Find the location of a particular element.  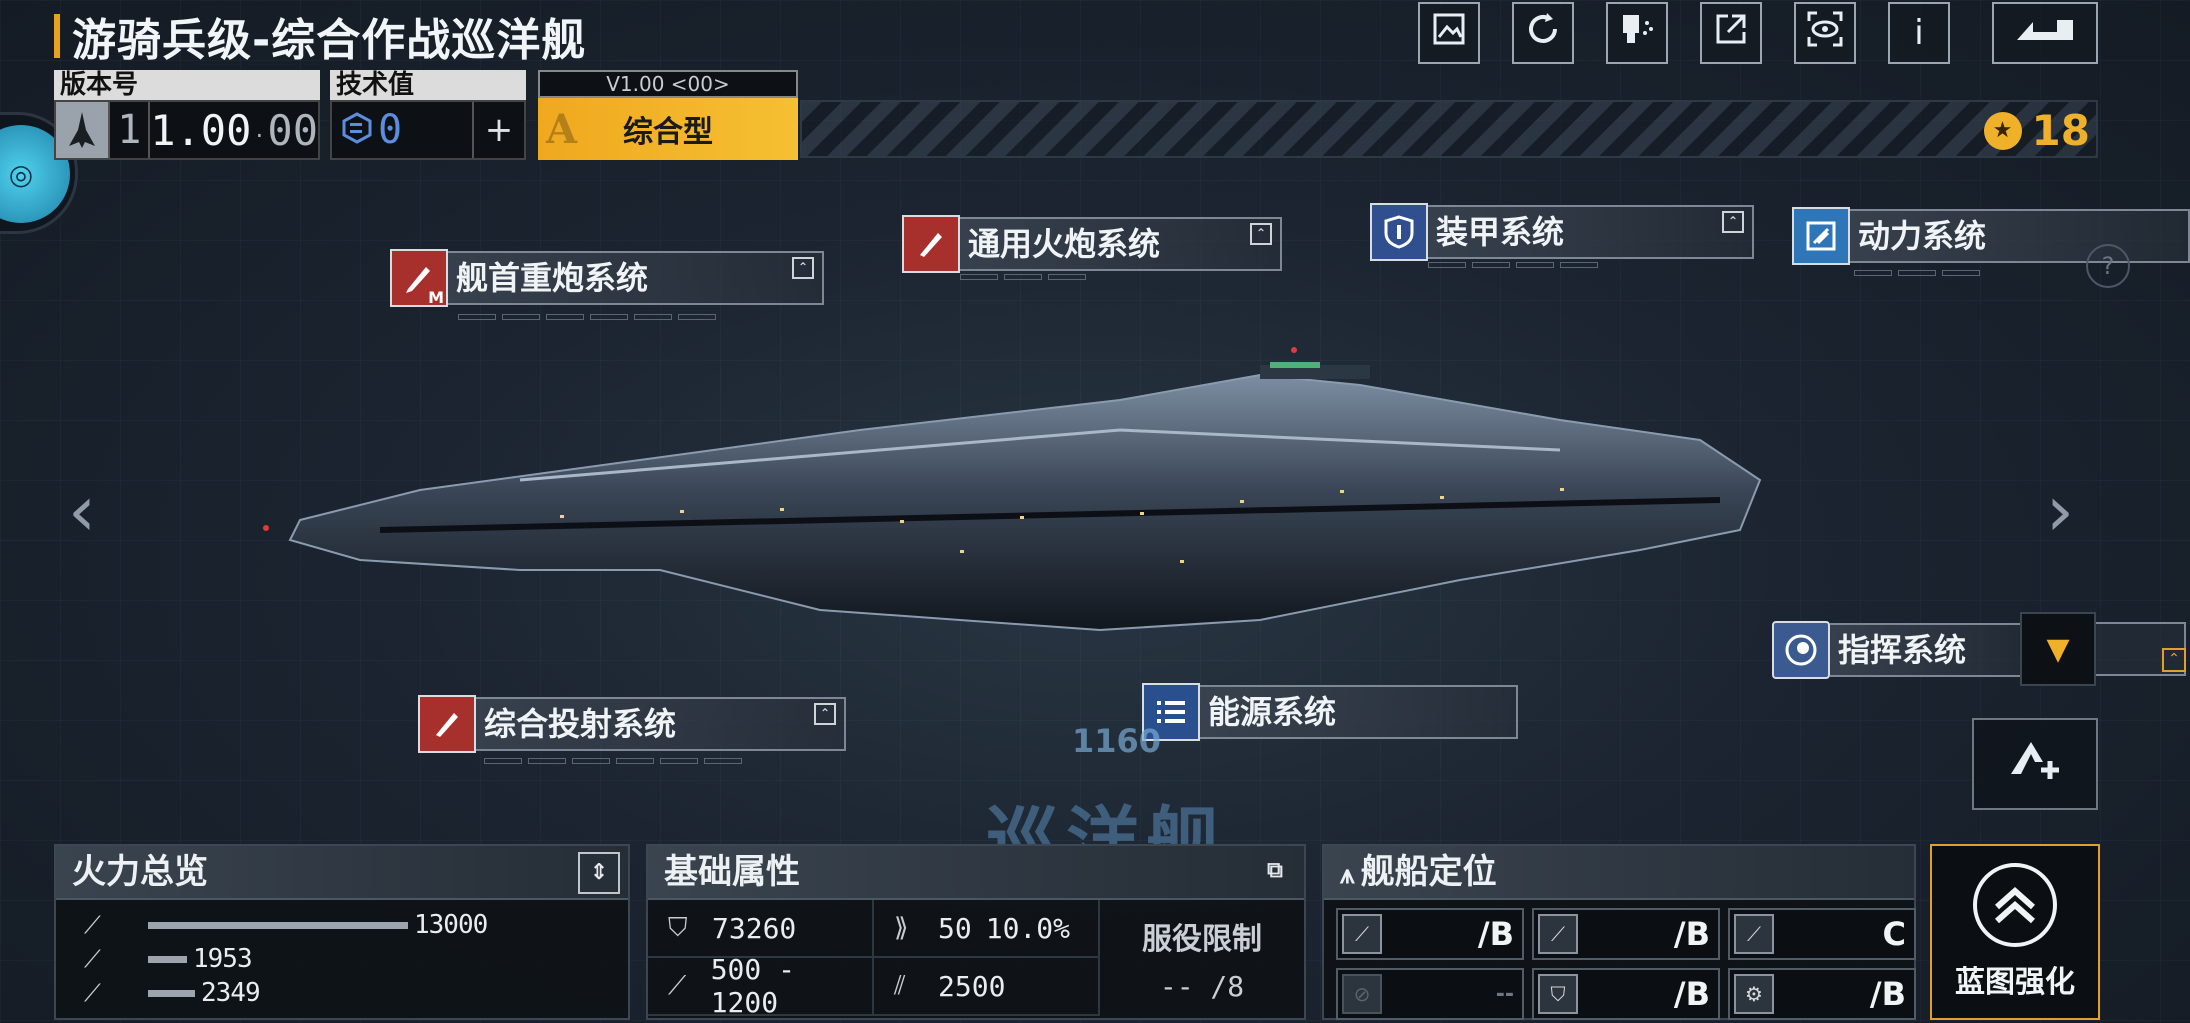

help-icon: ? is located at coordinates (2108, 266).